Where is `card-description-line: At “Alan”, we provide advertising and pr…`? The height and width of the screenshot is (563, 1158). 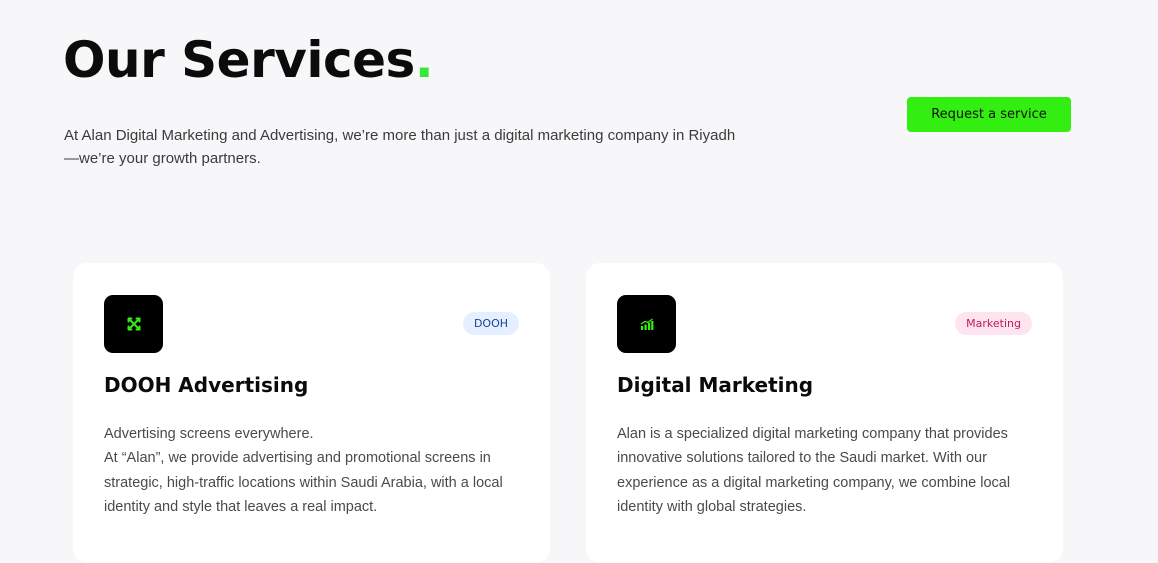 card-description-line: At “Alan”, we provide advertising and pr… is located at coordinates (303, 482).